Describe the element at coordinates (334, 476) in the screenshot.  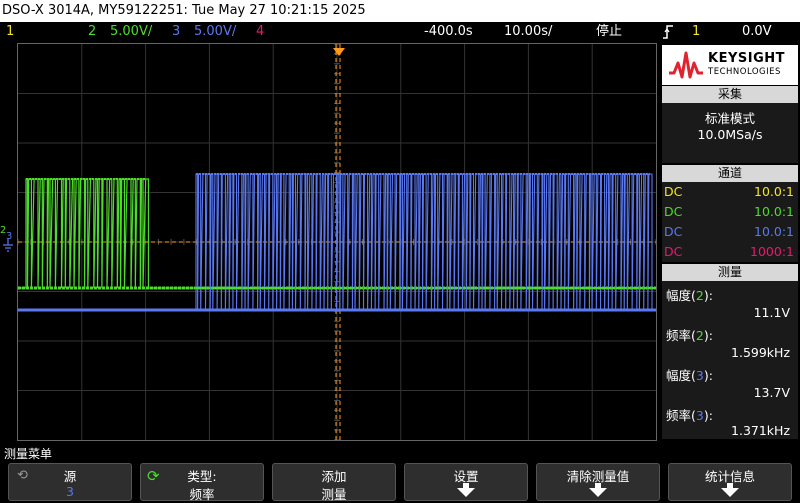
I see `add-label: 添加` at that location.